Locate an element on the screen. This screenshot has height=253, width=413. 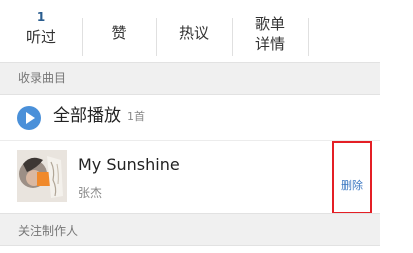
section-title-collected: 收录曲目 is located at coordinates (42, 78).